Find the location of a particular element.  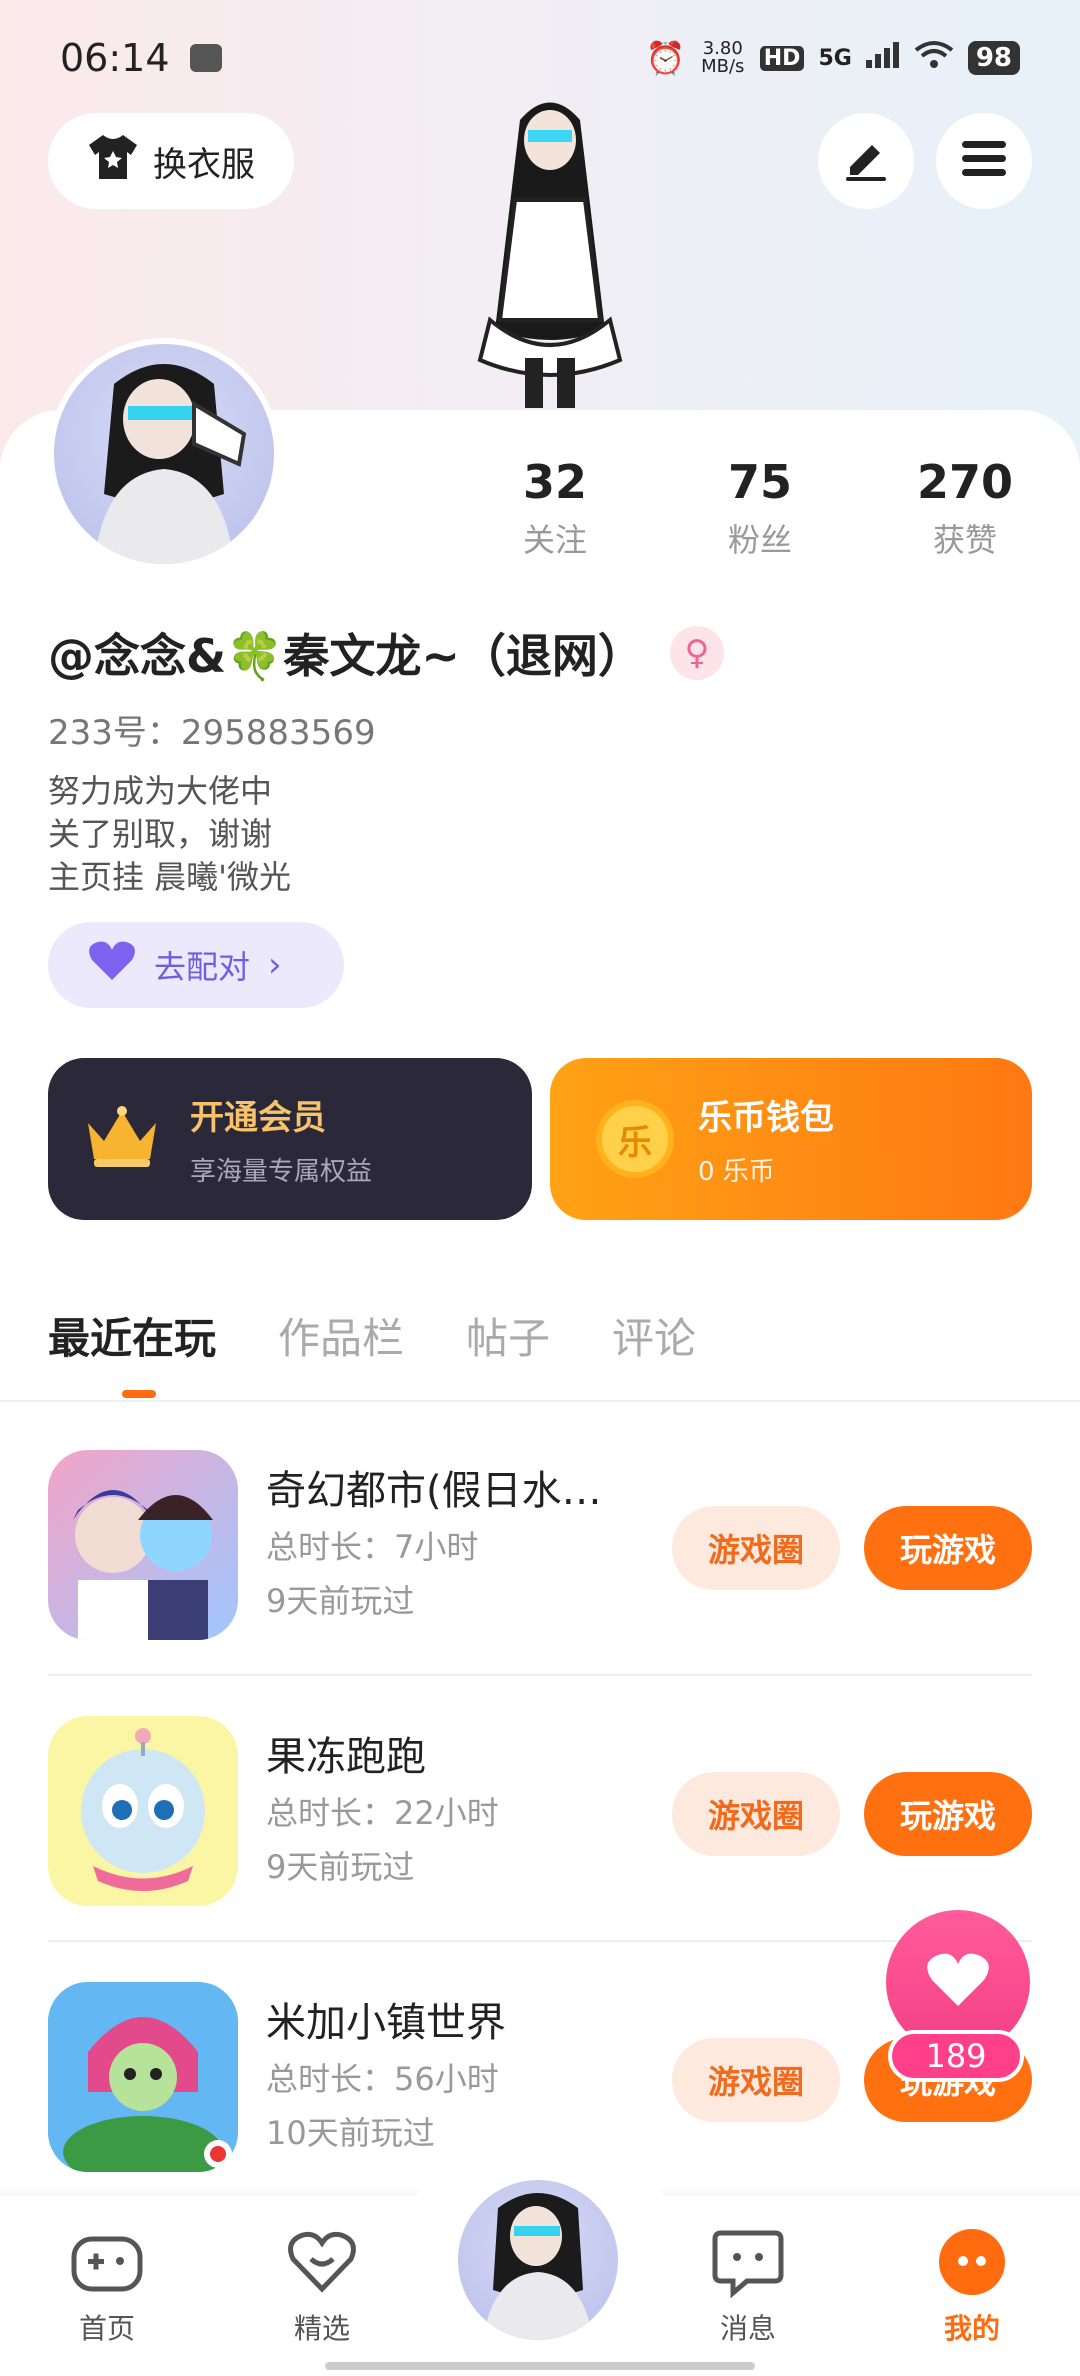

fans-label: 粉丝 is located at coordinates (759, 540).